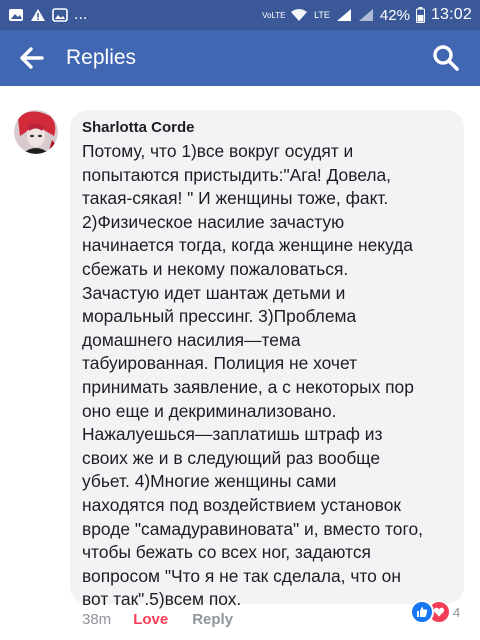  I want to click on love-button: Love, so click(150, 619).